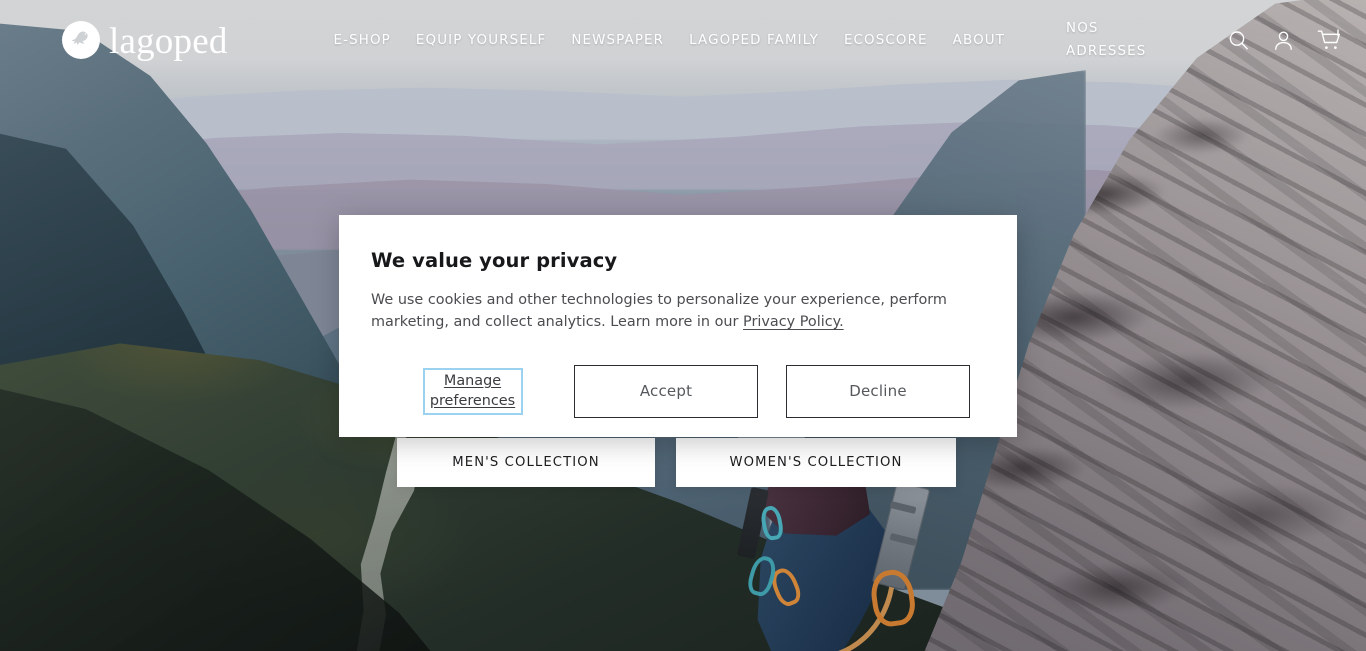 Image resolution: width=1366 pixels, height=651 pixels. I want to click on header-icon-group, so click(1284, 40).